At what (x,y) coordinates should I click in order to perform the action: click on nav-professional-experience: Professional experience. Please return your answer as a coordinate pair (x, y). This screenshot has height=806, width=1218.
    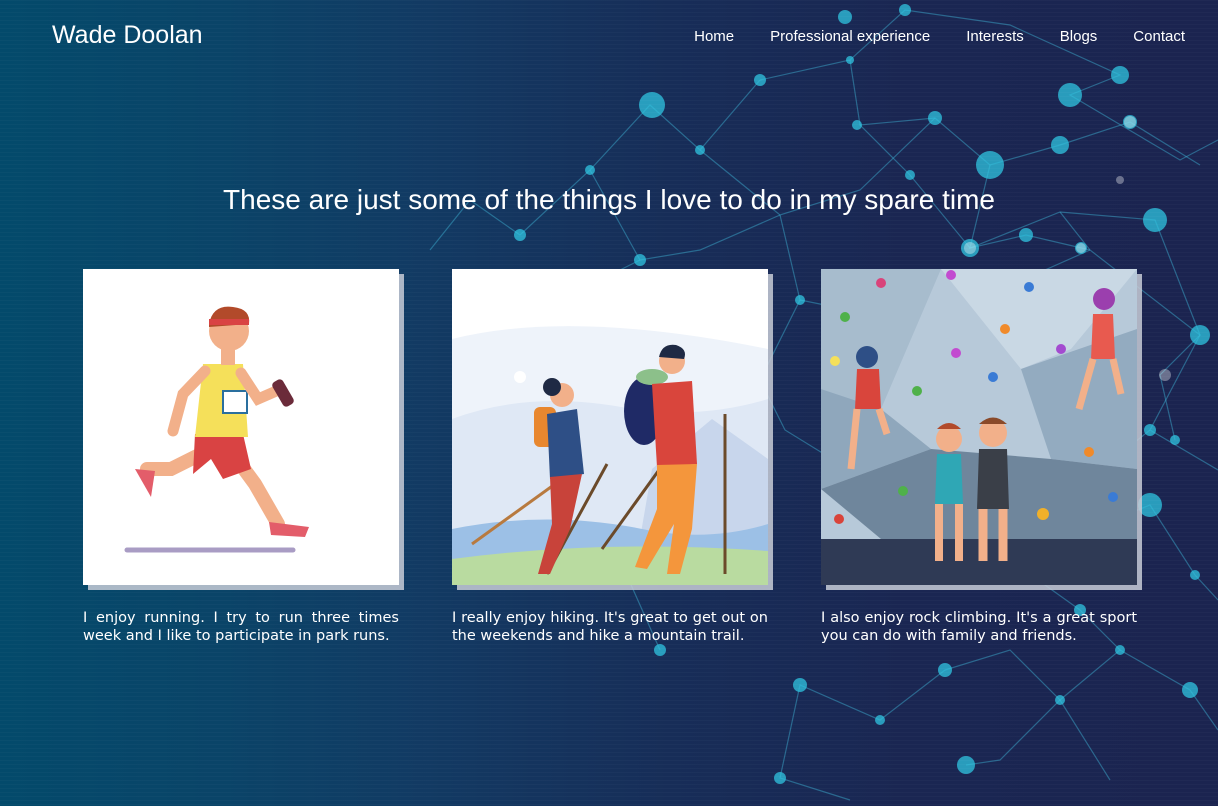
    Looking at the image, I should click on (850, 36).